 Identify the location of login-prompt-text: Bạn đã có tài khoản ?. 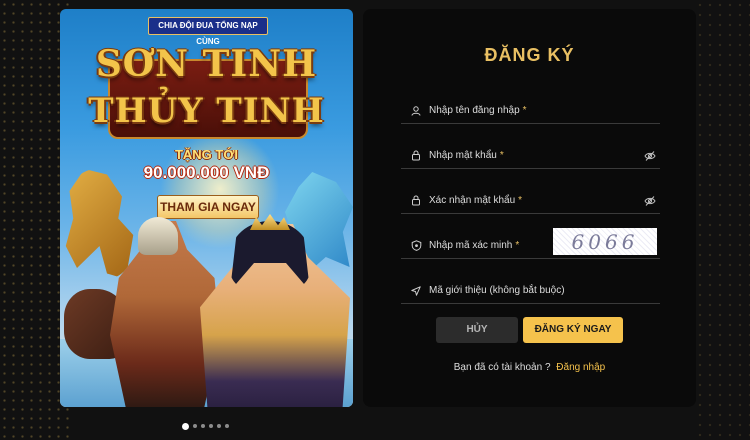
(502, 367).